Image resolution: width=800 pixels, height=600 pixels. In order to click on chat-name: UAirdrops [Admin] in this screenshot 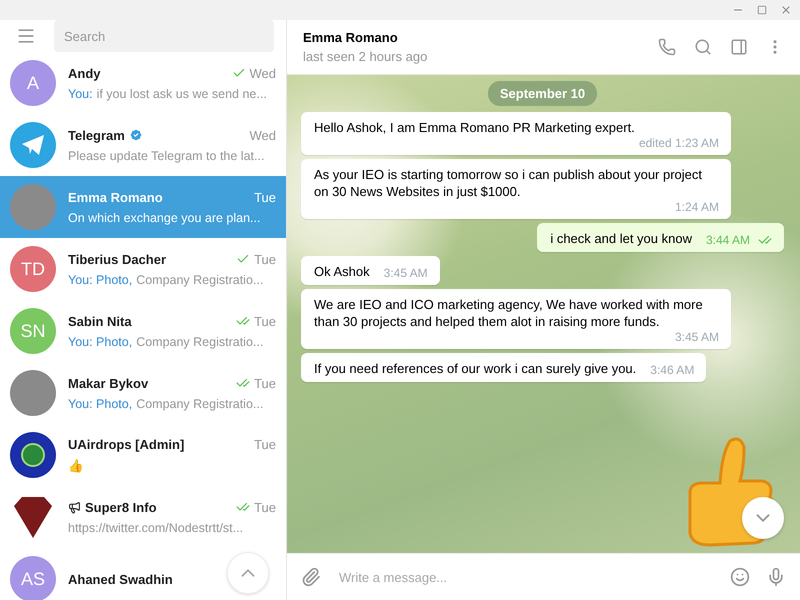, I will do `click(126, 444)`.